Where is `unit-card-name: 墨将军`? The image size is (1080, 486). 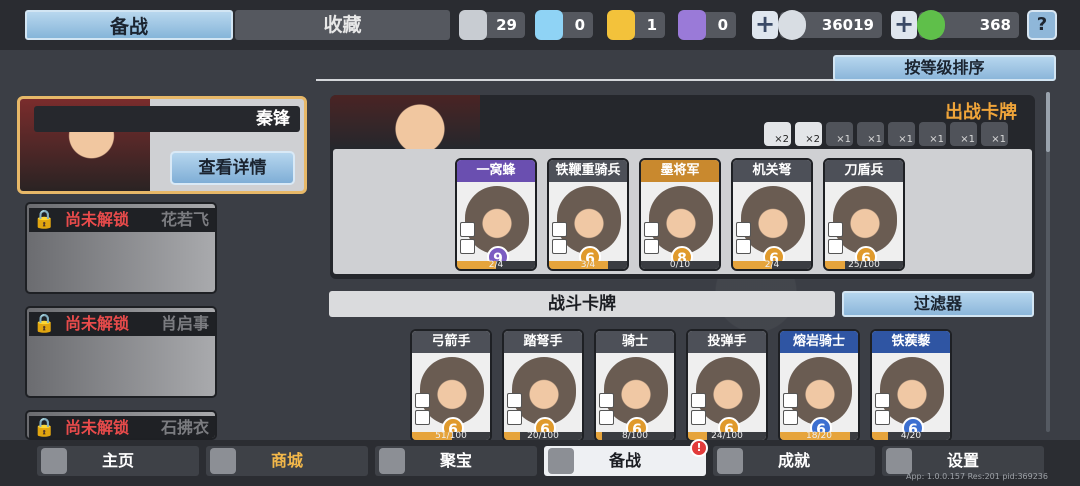
unit-card-name: 墨将军 is located at coordinates (680, 171).